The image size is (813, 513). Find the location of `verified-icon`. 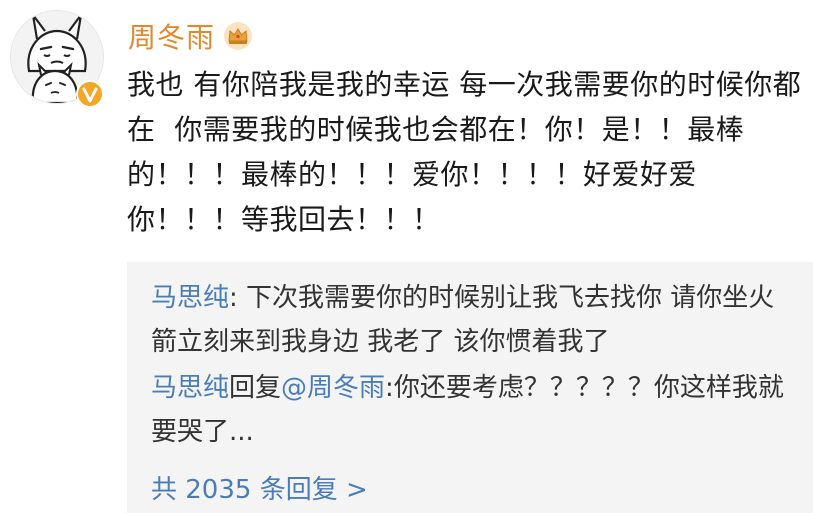

verified-icon is located at coordinates (90, 94).